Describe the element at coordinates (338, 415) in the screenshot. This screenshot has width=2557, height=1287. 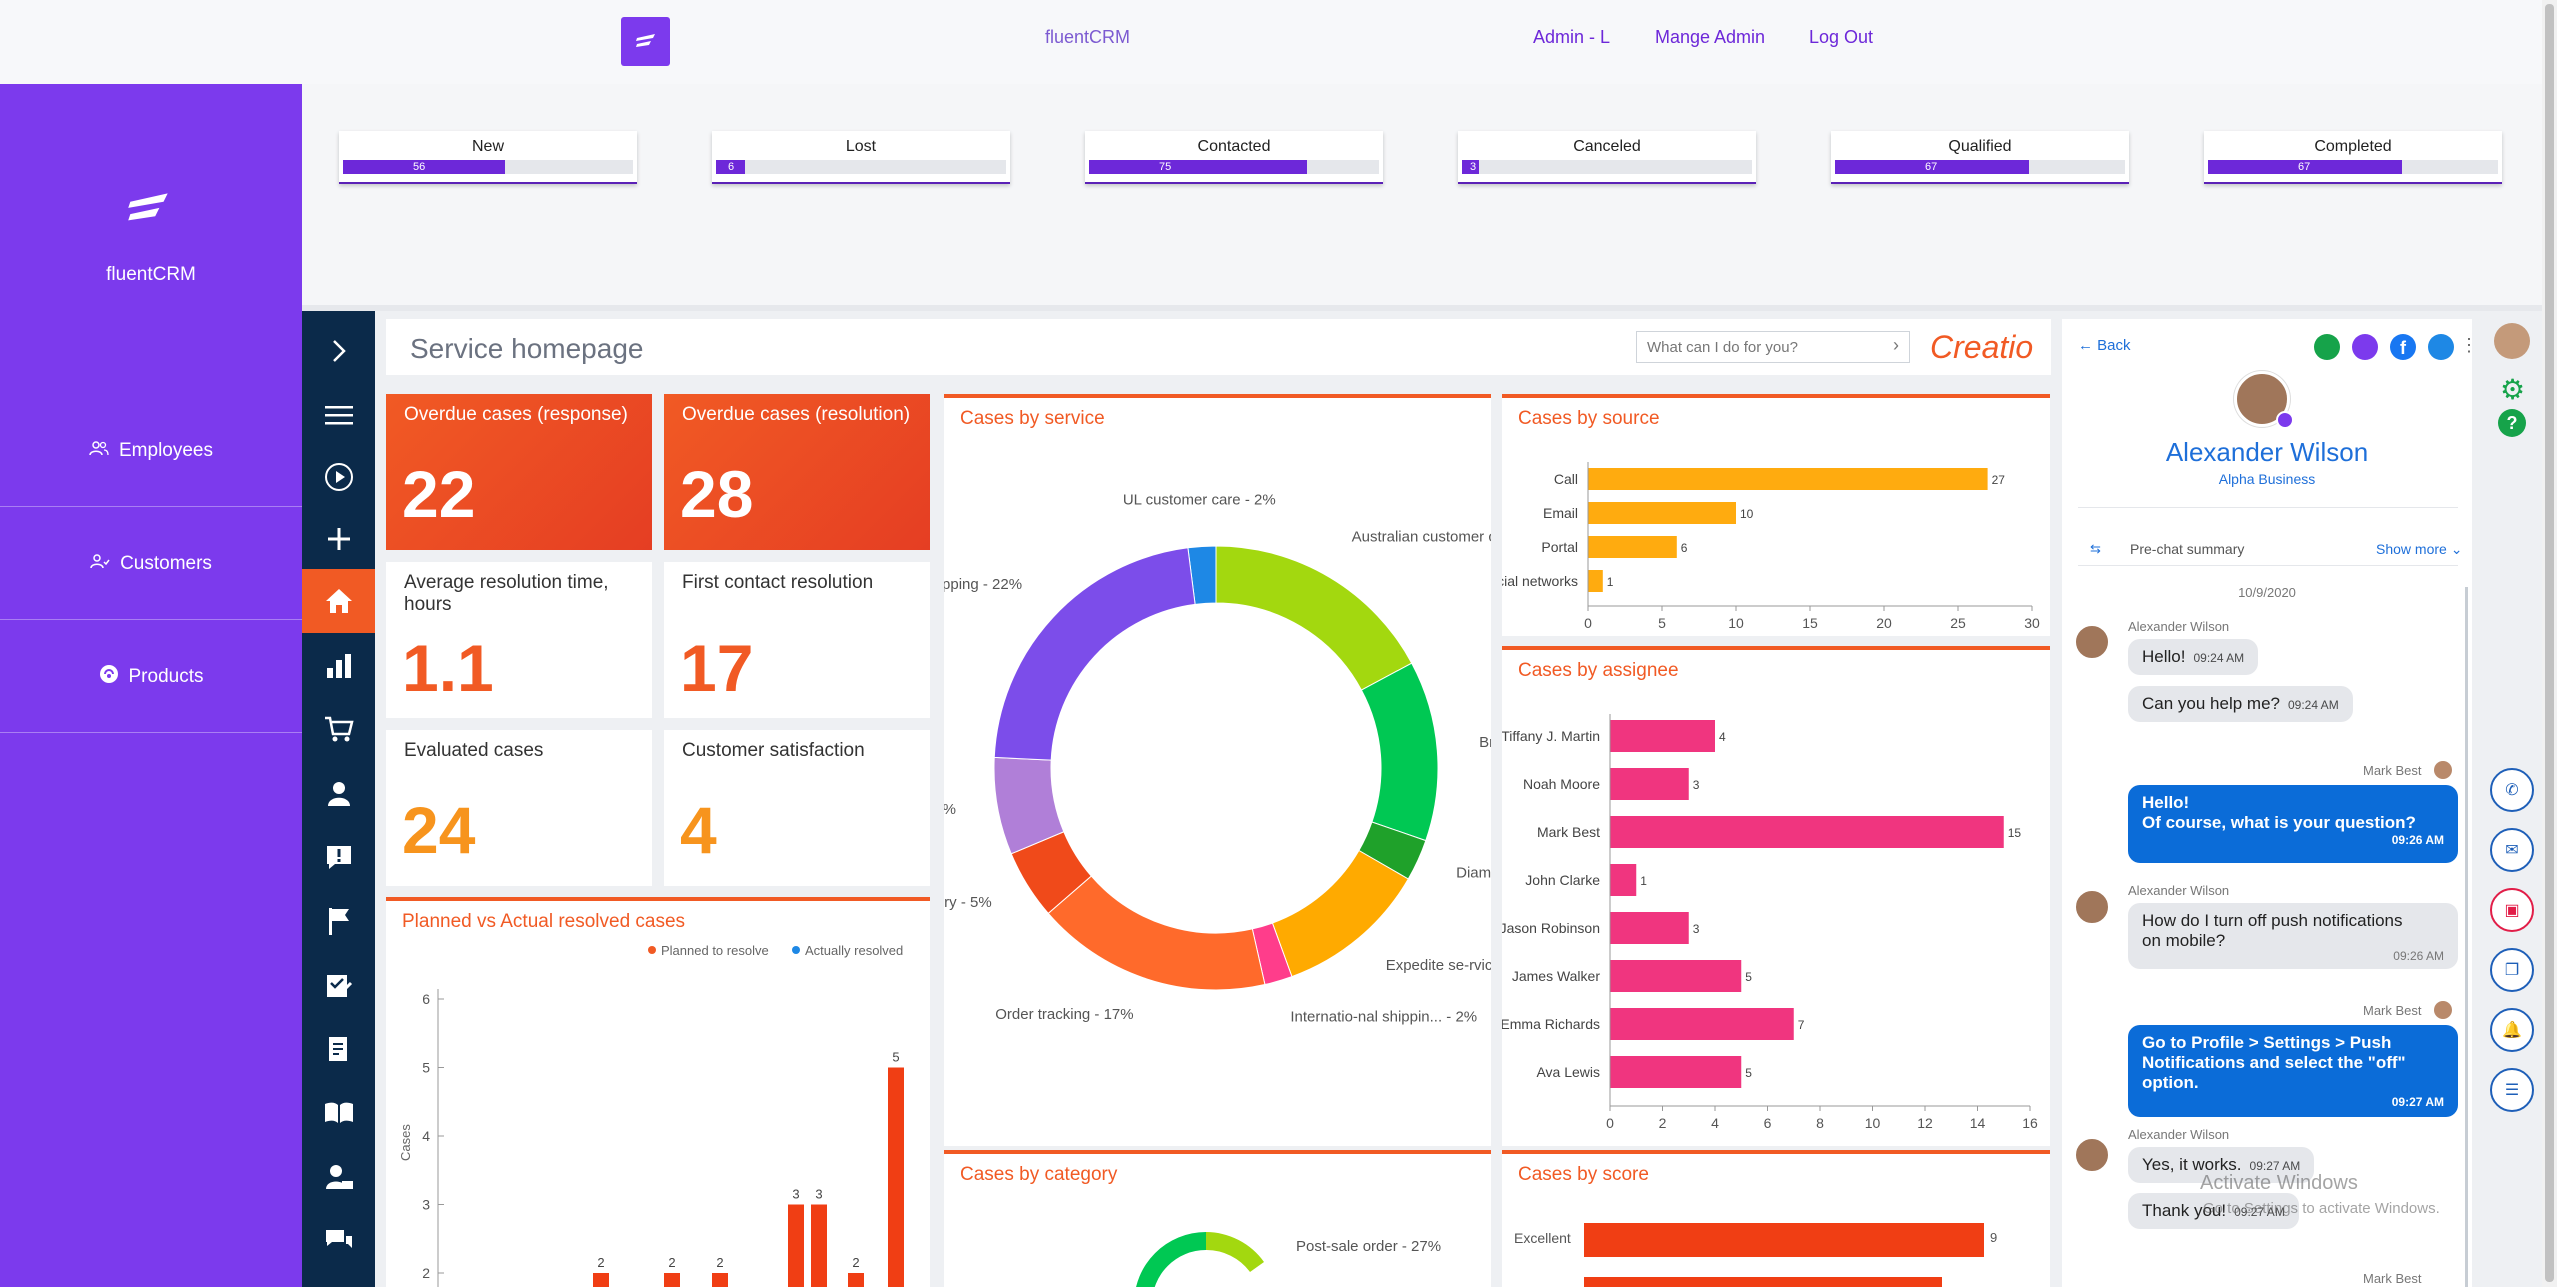
I see `menu-icon` at that location.